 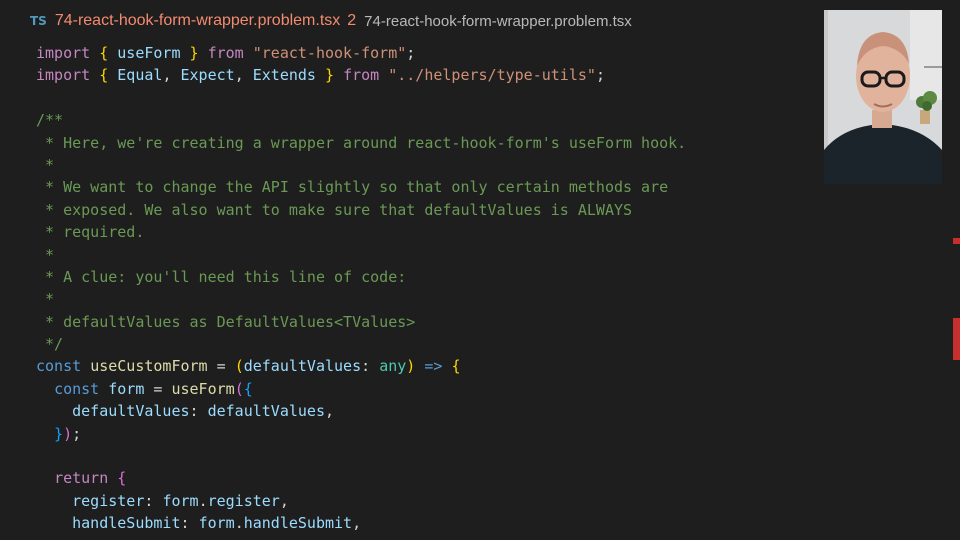 I want to click on typescript-file-icon: TS, so click(x=38, y=21).